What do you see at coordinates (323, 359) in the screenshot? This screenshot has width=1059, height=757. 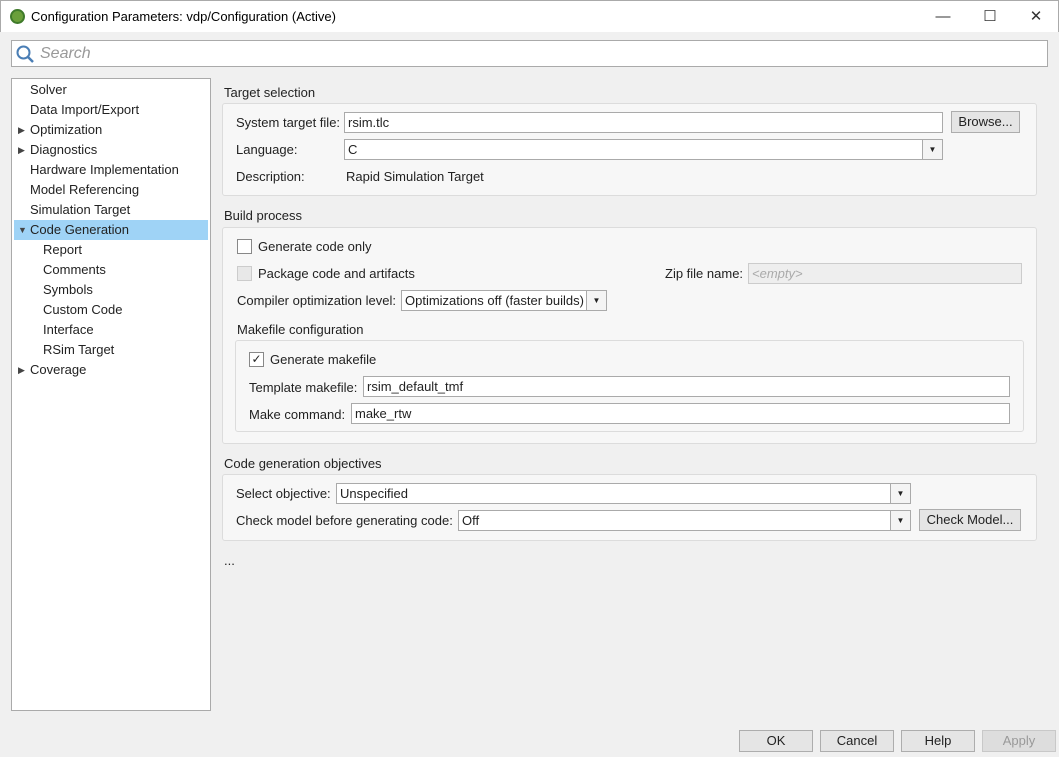 I see `generate-makefile-label: Generate makefile` at bounding box center [323, 359].